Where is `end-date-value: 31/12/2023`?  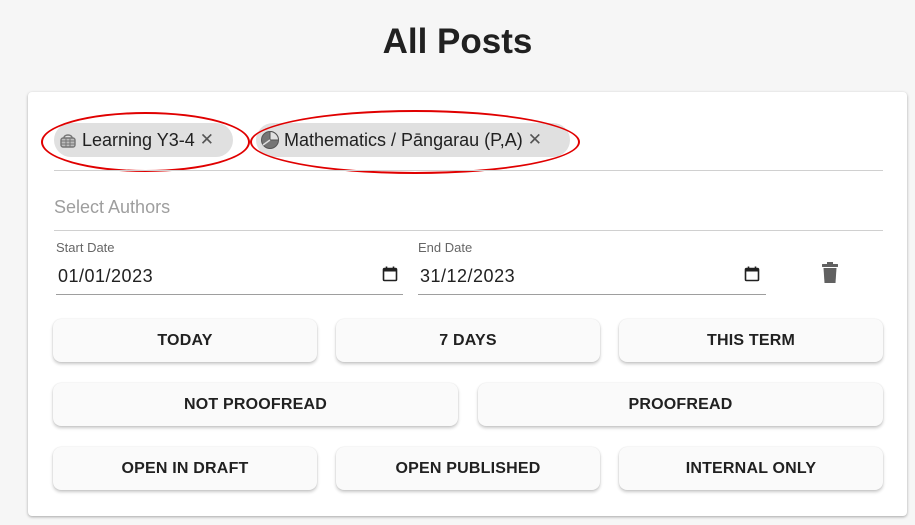
end-date-value: 31/12/2023 is located at coordinates (467, 276).